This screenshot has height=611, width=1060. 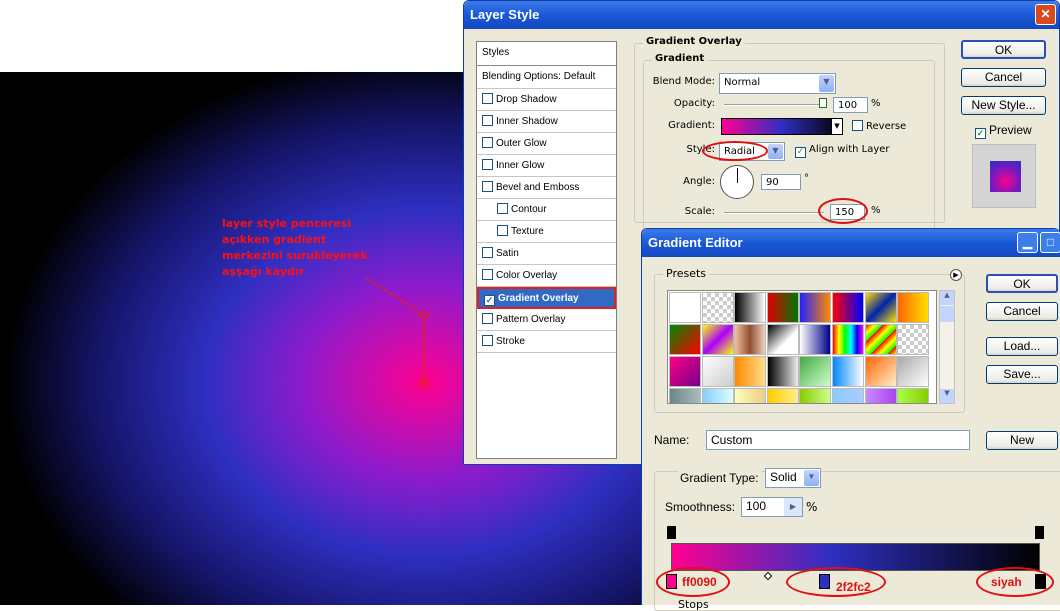 What do you see at coordinates (489, 300) in the screenshot?
I see `style-item-checkbox: ✓` at bounding box center [489, 300].